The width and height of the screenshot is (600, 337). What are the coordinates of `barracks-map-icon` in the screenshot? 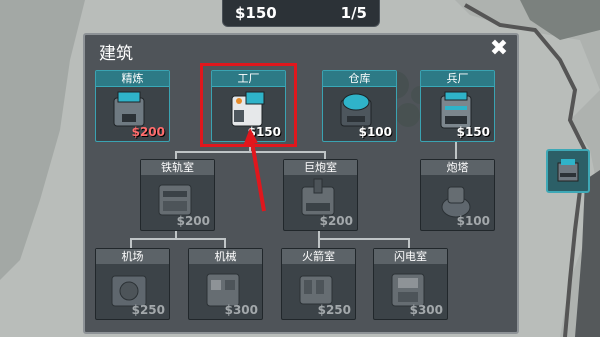 It's located at (568, 171).